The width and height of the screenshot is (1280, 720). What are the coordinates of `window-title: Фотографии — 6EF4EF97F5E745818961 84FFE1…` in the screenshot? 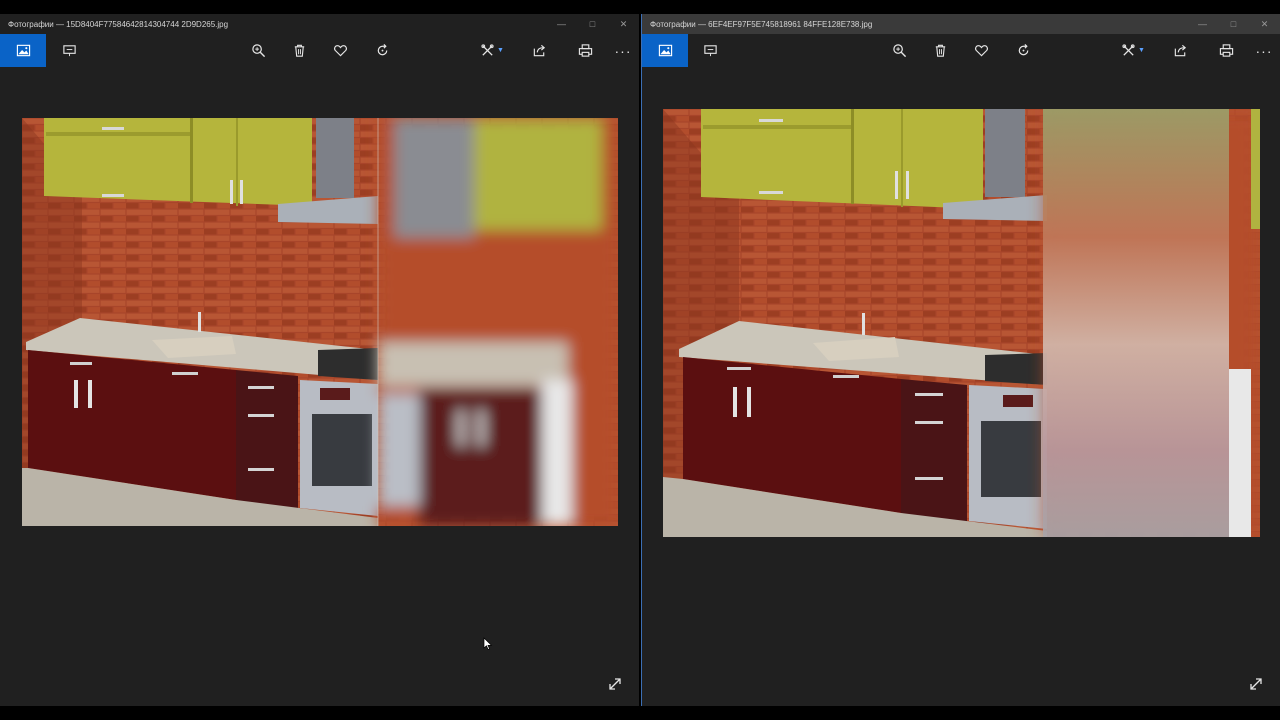 It's located at (761, 24).